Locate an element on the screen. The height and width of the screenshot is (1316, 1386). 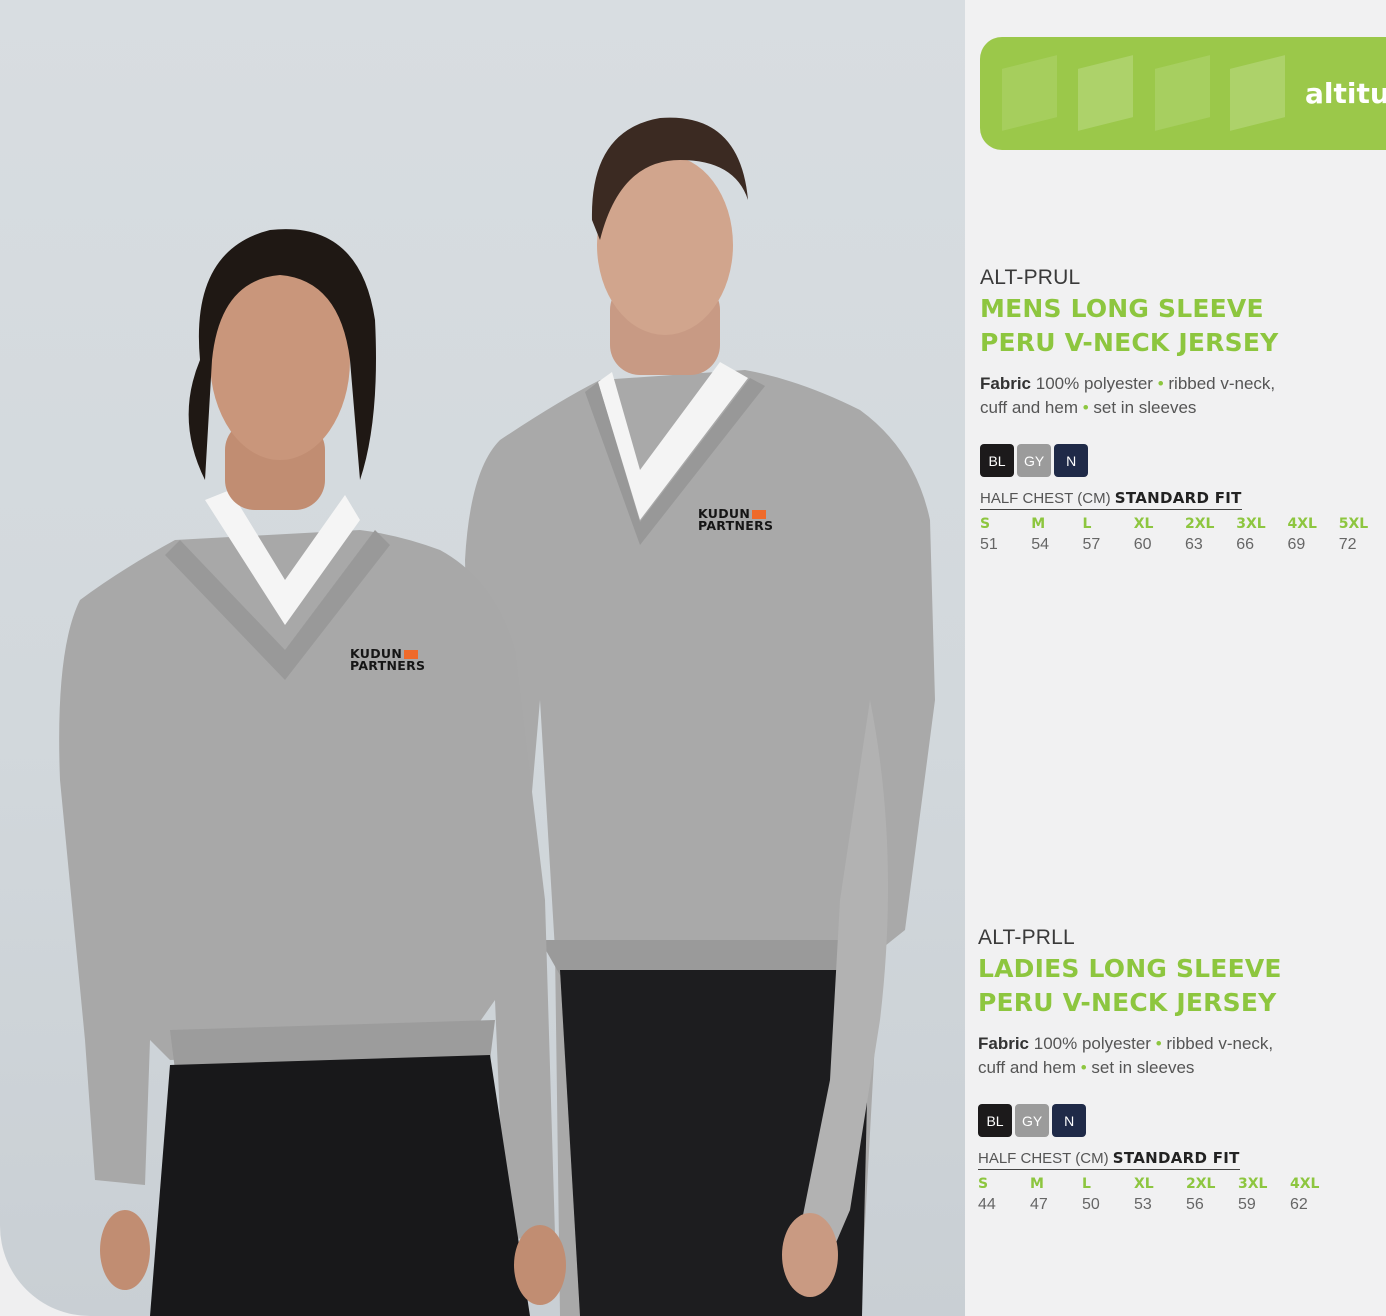
size-value: 66 is located at coordinates (1245, 544).